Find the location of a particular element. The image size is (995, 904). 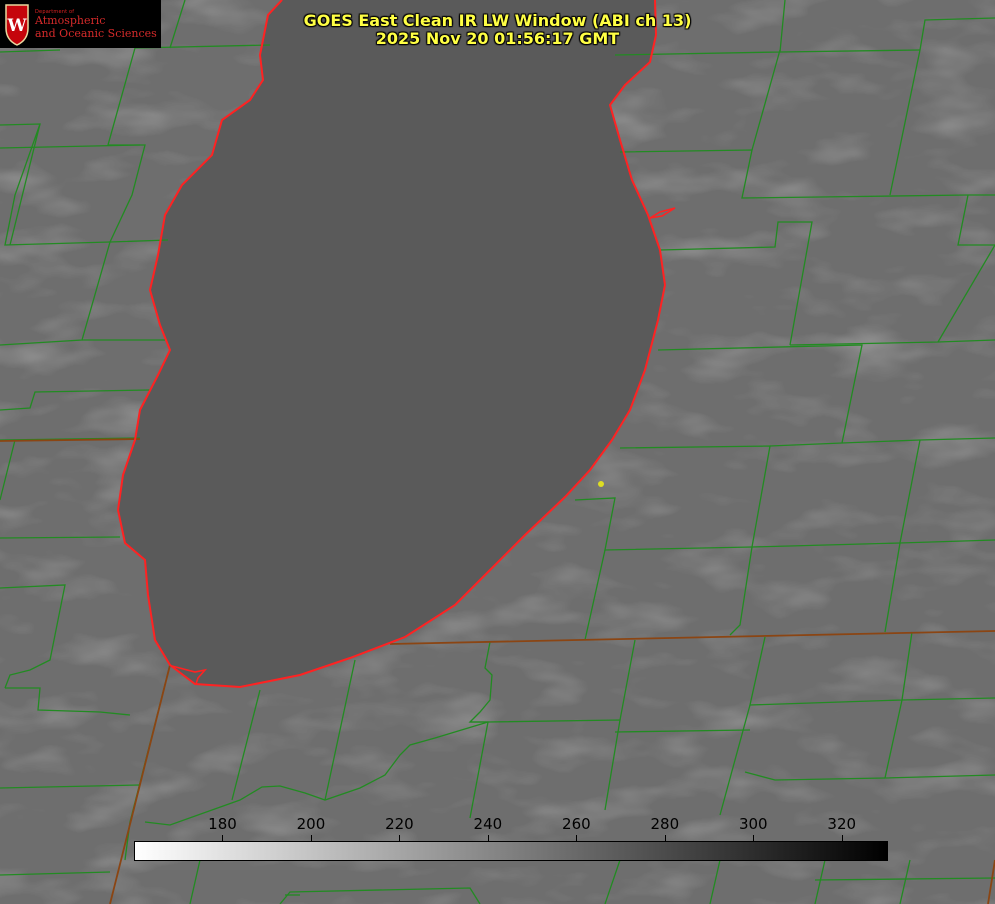

colorbar-tick-label: 280 is located at coordinates (665, 824).